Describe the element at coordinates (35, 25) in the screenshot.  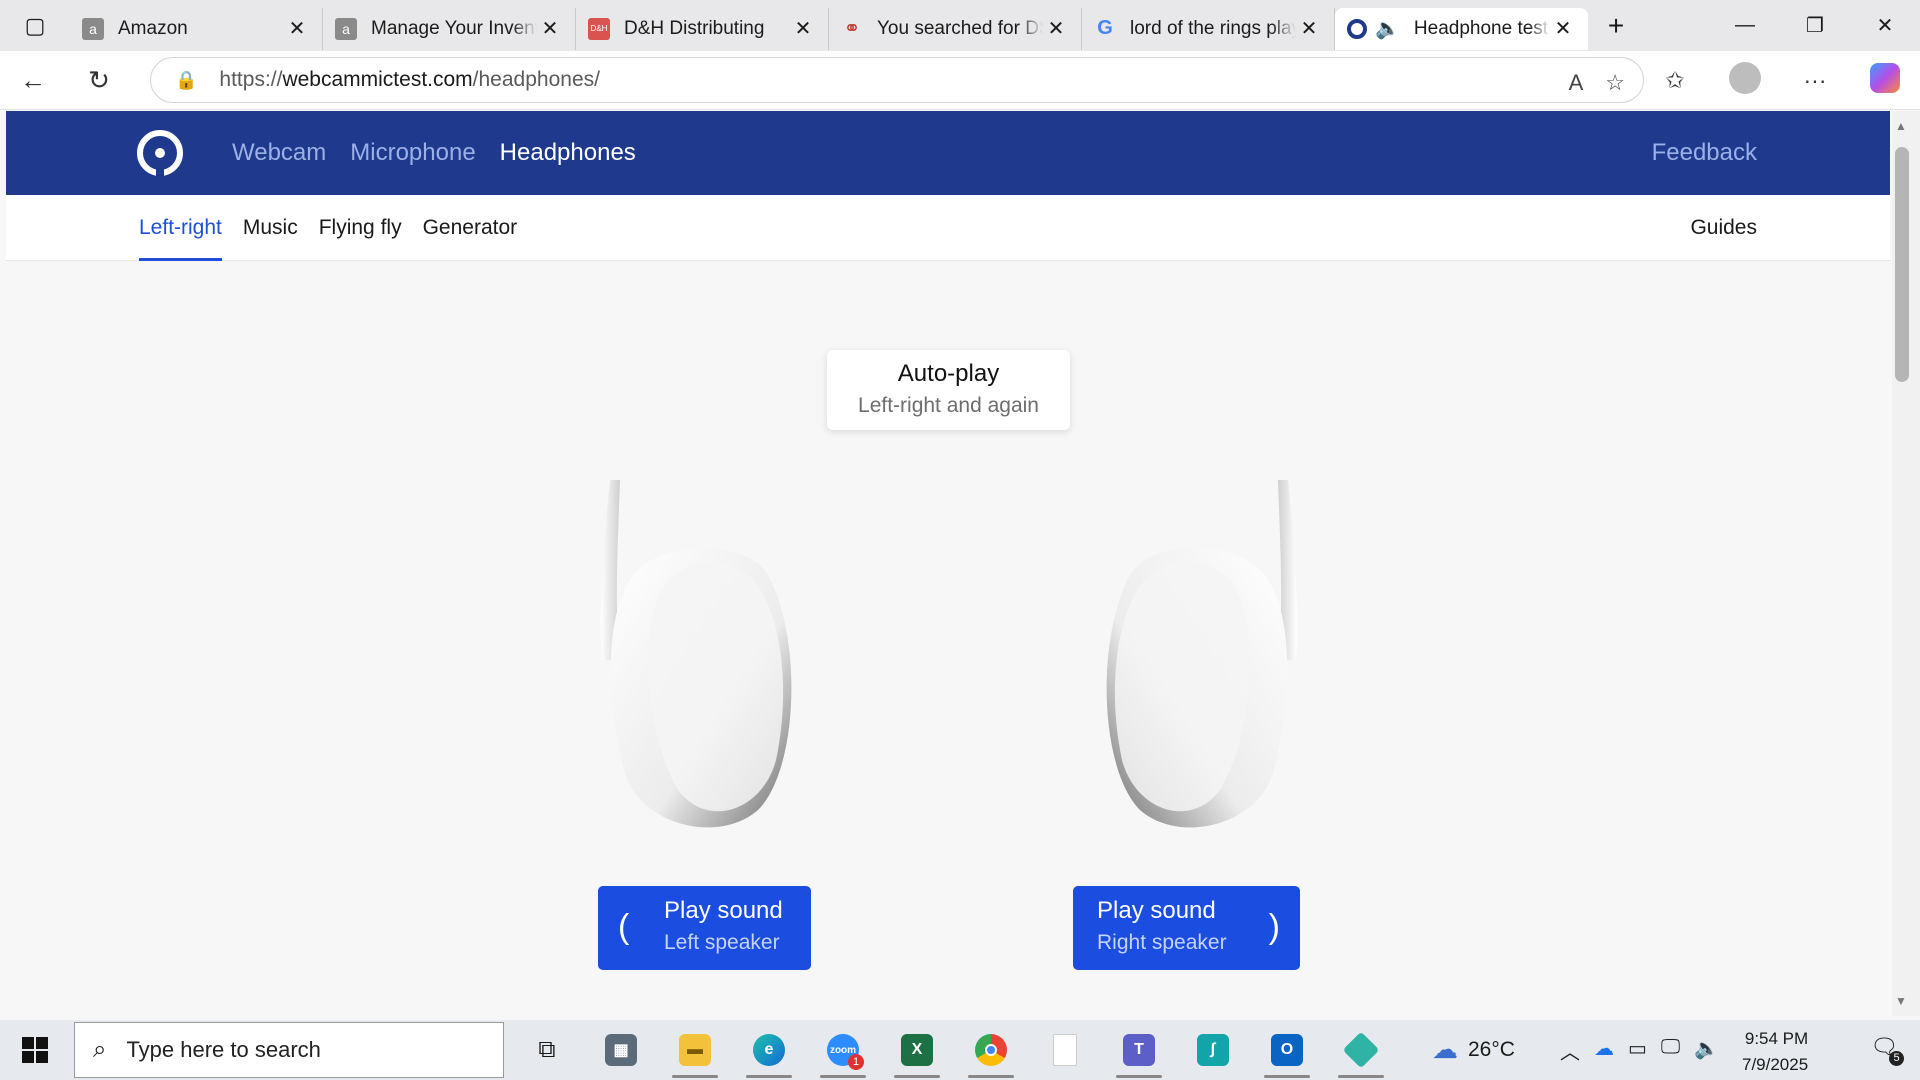
I see `tab-actions-icon: ▢` at that location.